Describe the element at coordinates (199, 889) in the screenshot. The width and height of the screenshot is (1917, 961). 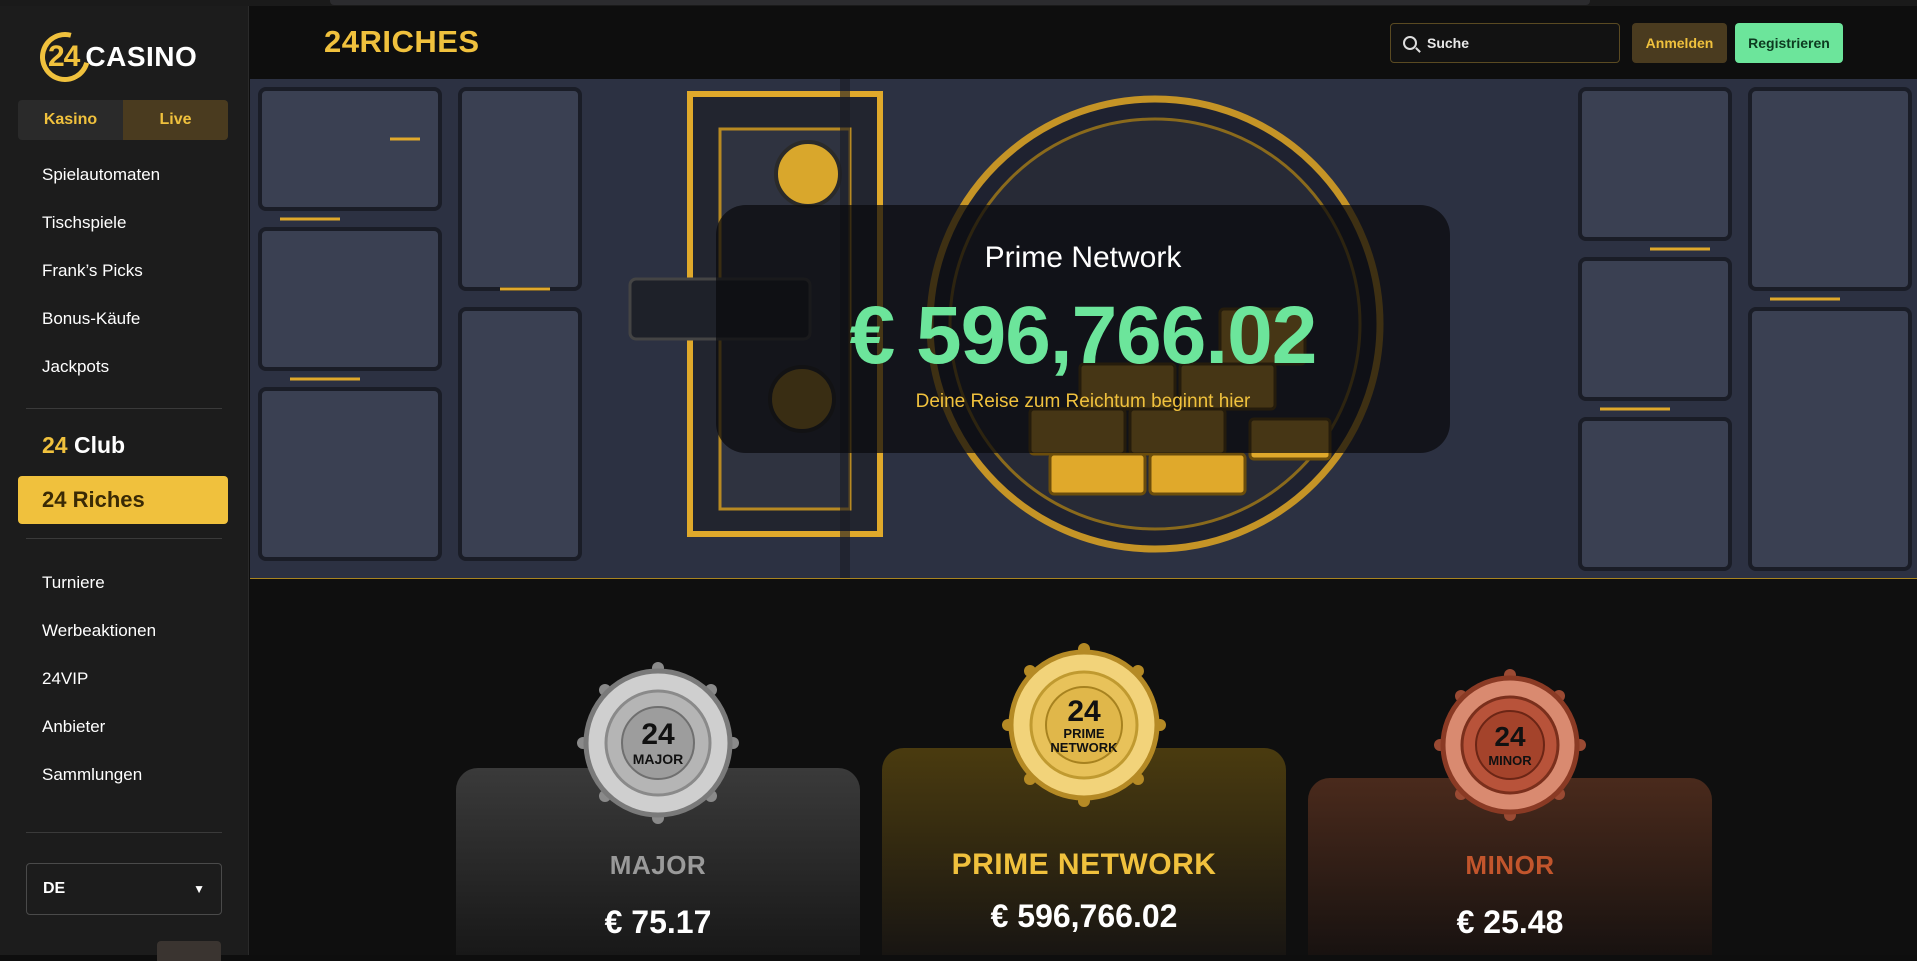
I see `chevron-down-icon: ▼` at that location.